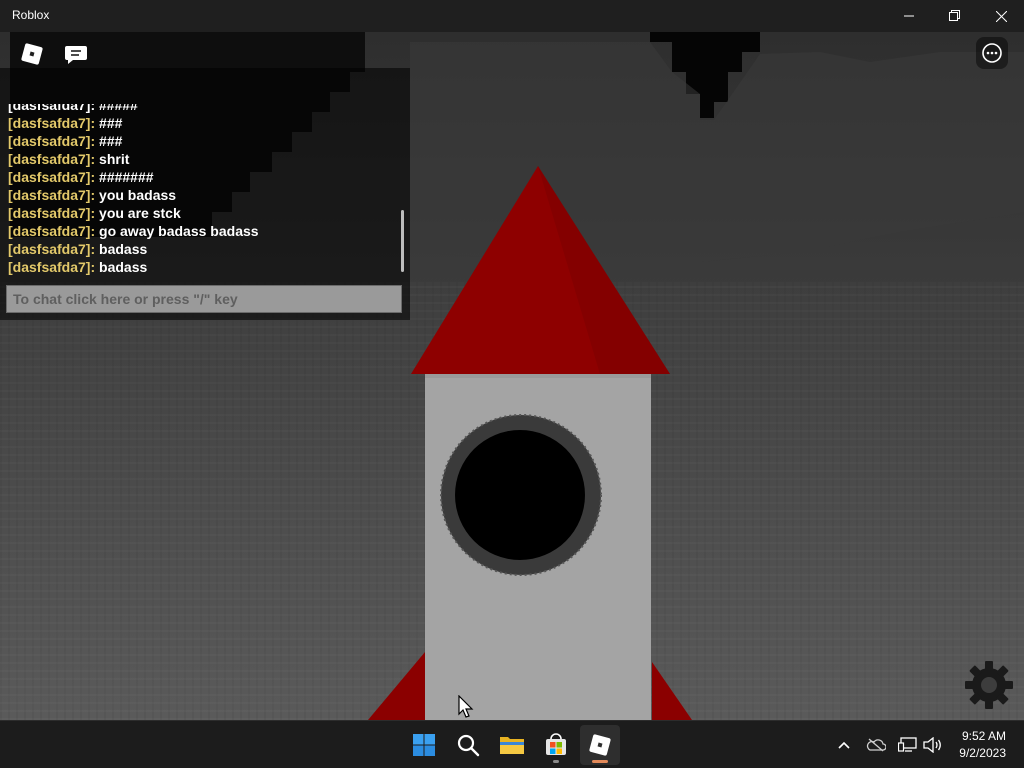  What do you see at coordinates (424, 745) in the screenshot?
I see `windows-start-icon` at bounding box center [424, 745].